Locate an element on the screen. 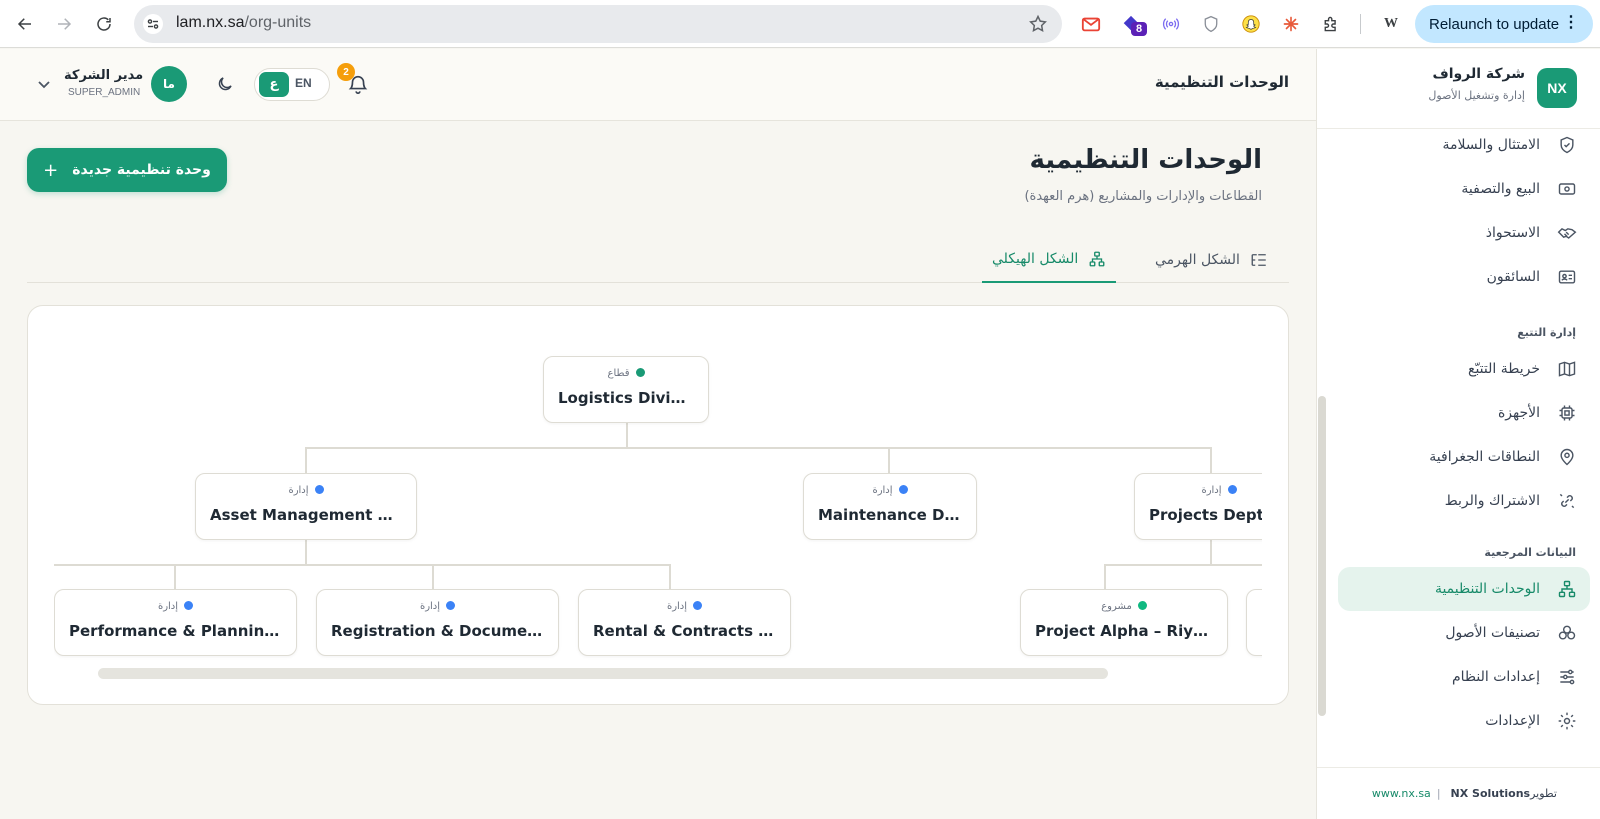  node-type: مشروع is located at coordinates (1124, 606).